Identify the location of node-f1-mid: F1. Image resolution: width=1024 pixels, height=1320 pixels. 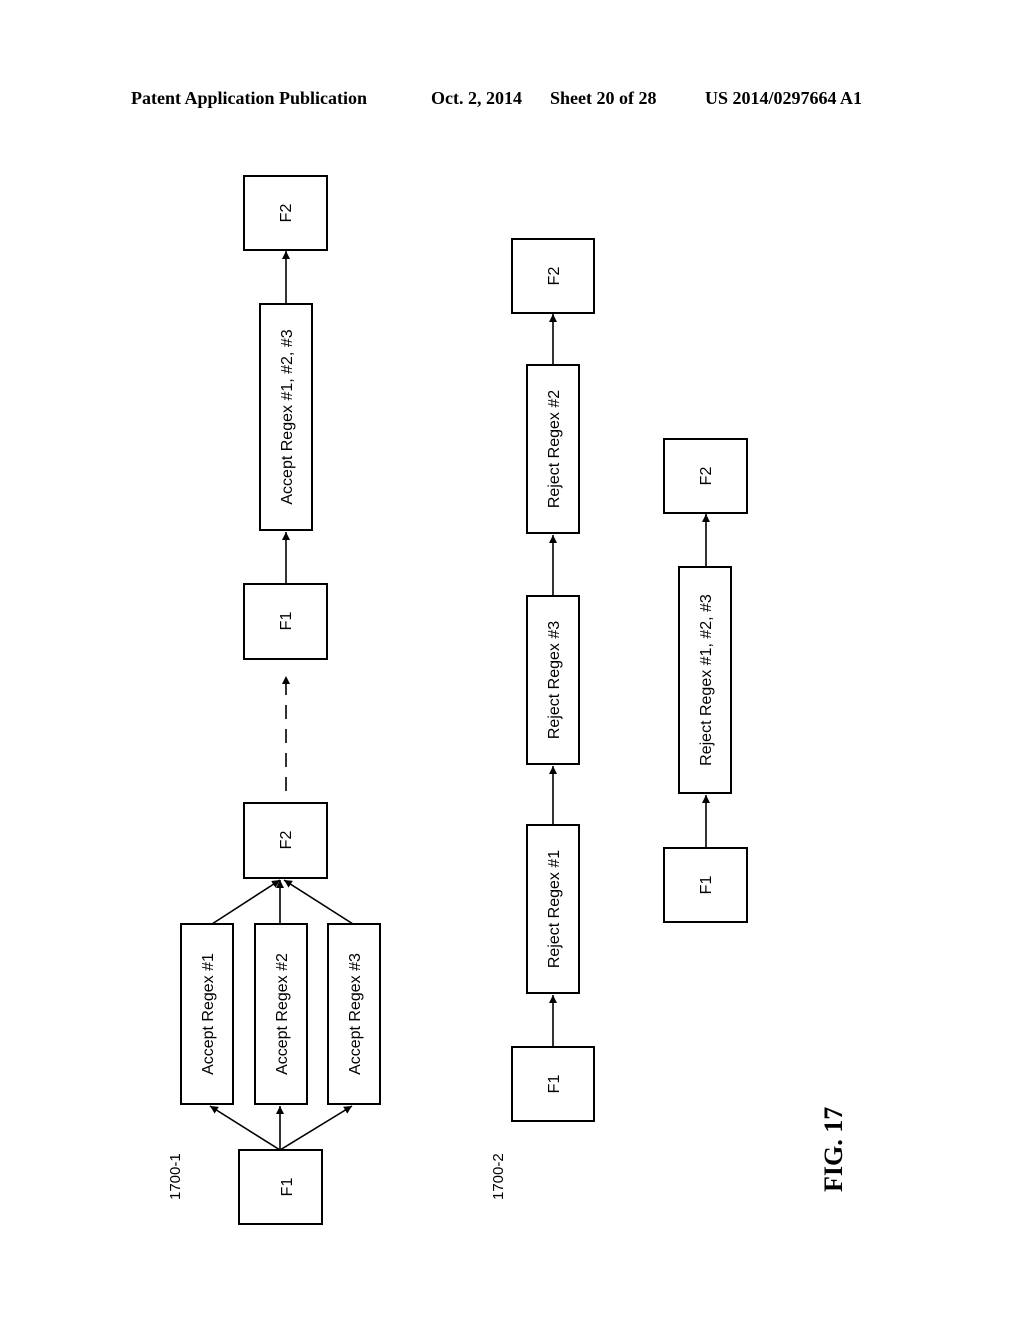
(285, 621).